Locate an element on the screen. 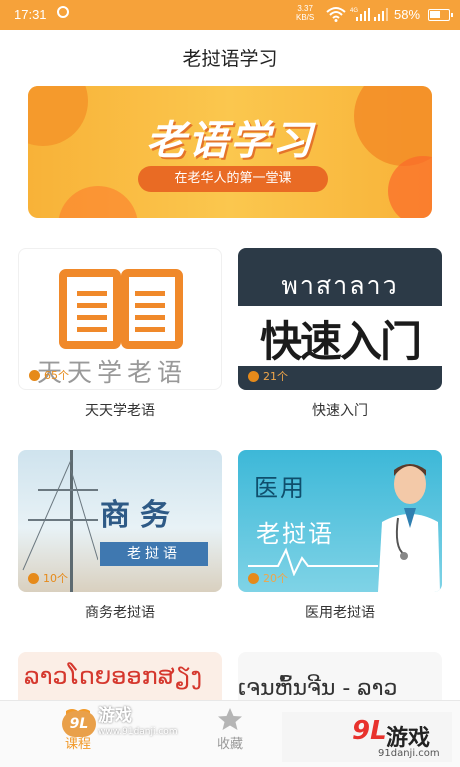  course-name: 医用老挝语 is located at coordinates (340, 613).